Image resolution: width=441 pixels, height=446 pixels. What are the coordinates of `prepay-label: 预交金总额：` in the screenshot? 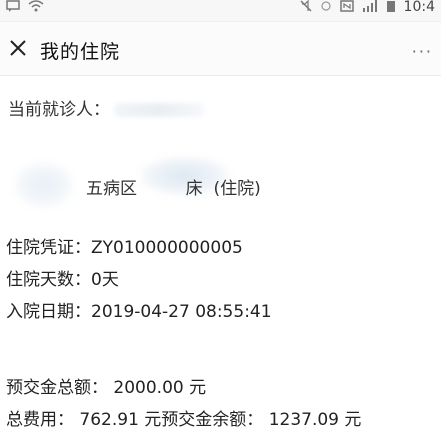 It's located at (57, 388).